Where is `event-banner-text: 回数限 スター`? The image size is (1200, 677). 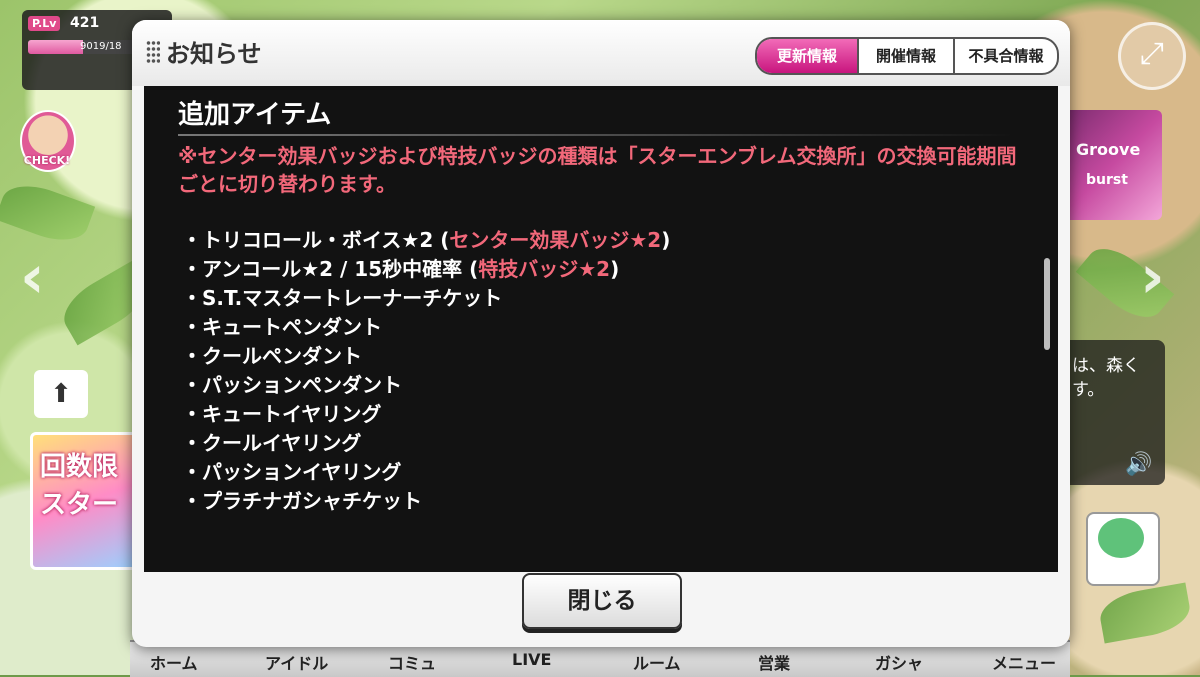 event-banner-text: 回数限 スター is located at coordinates (79, 486).